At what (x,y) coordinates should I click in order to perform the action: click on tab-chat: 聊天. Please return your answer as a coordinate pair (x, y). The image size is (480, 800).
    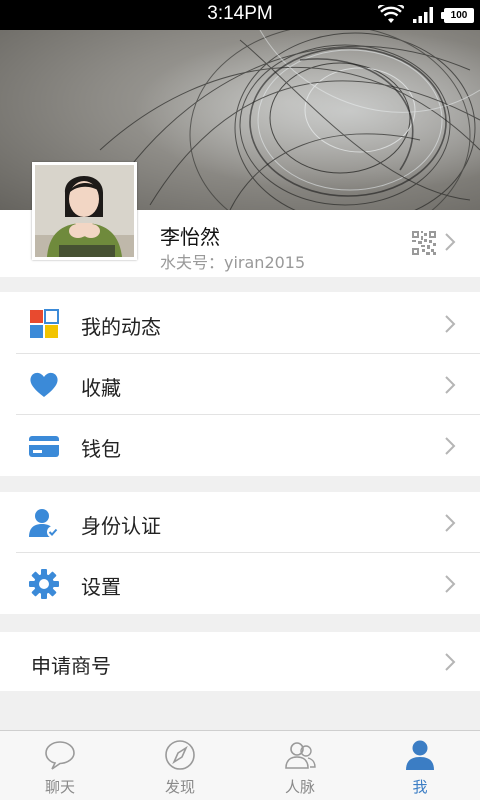
    Looking at the image, I should click on (60, 765).